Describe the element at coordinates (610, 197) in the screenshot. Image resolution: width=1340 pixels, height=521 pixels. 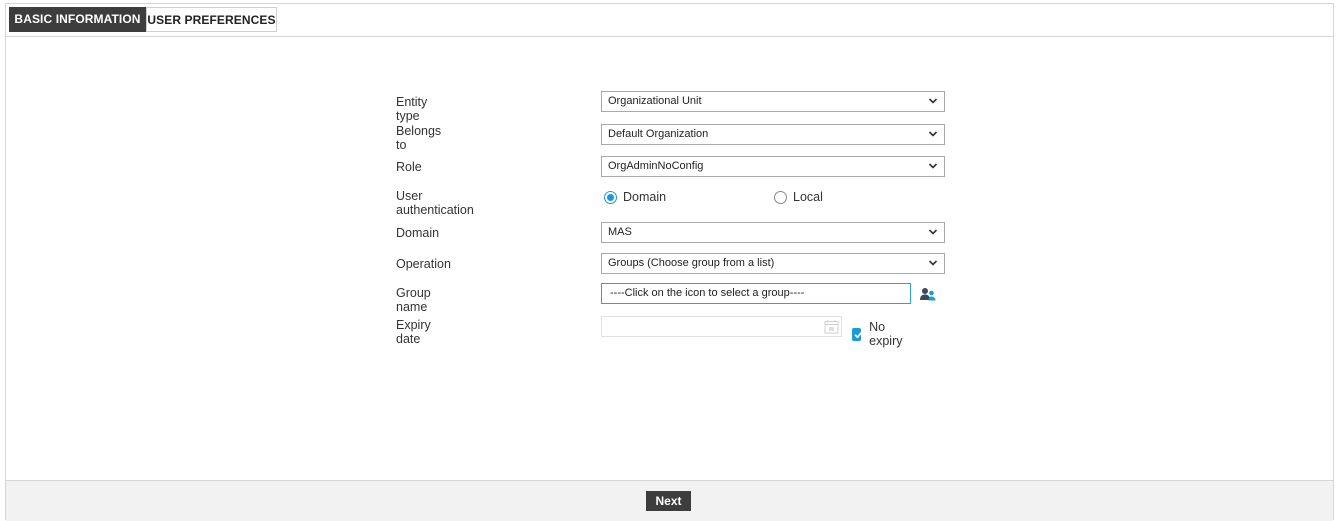
I see `radio-checked-icon` at that location.